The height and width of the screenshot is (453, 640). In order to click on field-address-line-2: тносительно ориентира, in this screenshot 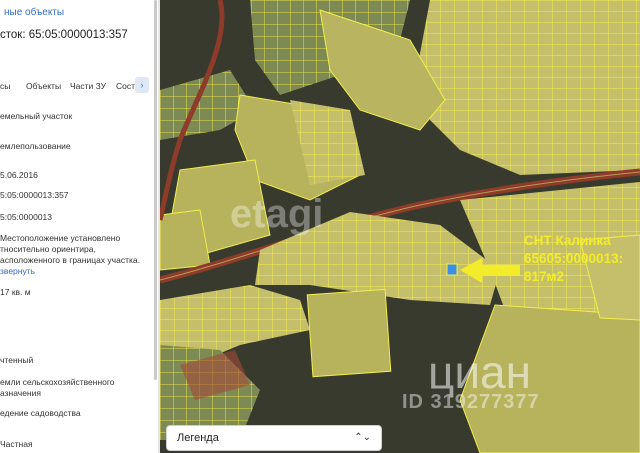, I will do `click(48, 249)`.